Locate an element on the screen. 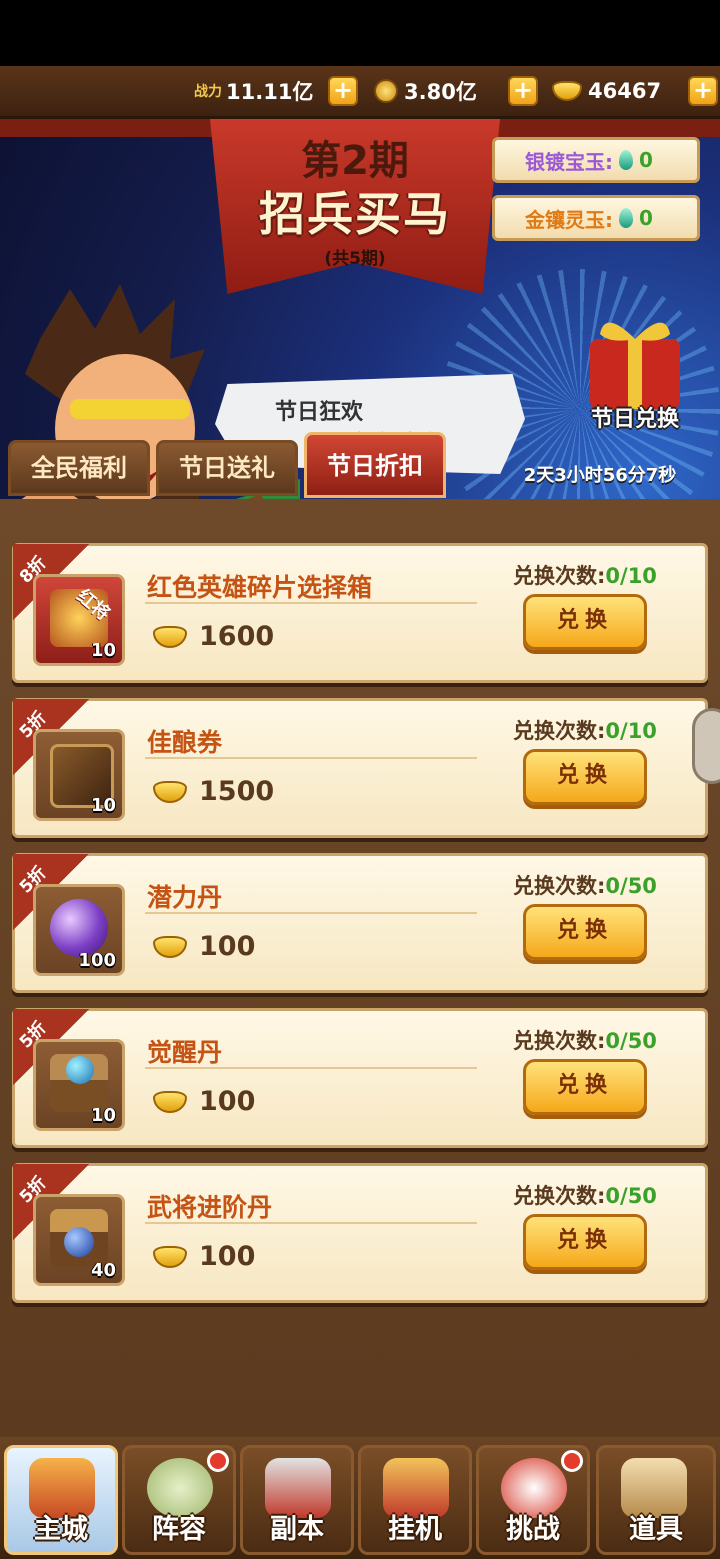 The image size is (720, 1559). bottom-nav: 主城 阵容 副本 挂机 挑战 道具 is located at coordinates (360, 1498).